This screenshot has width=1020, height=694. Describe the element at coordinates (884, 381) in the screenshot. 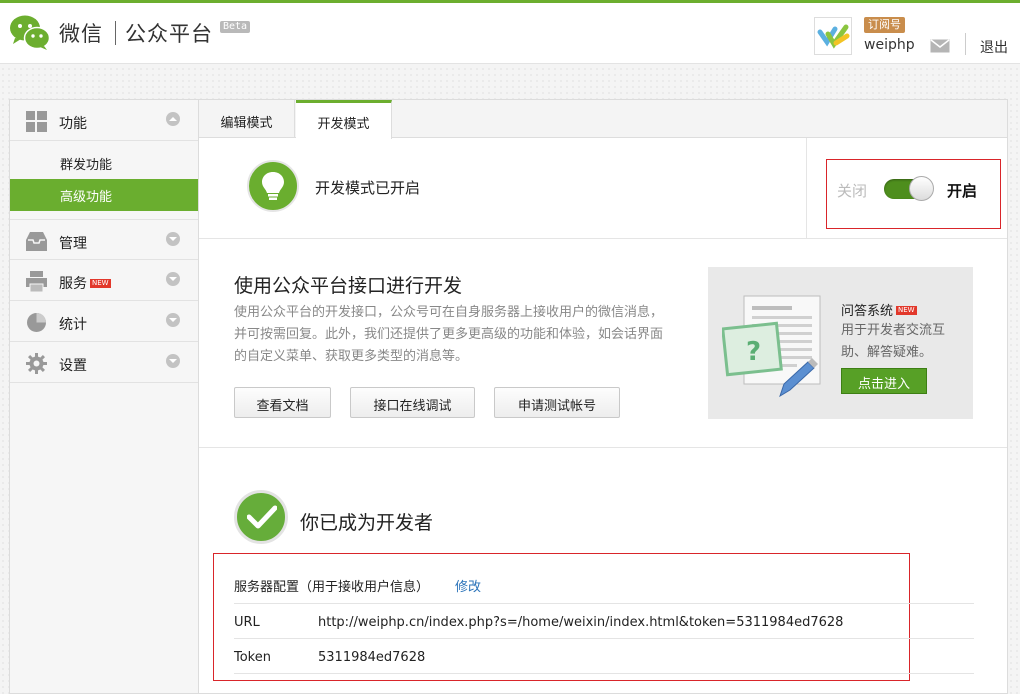

I see `qa-enter-button: 点击进入` at that location.